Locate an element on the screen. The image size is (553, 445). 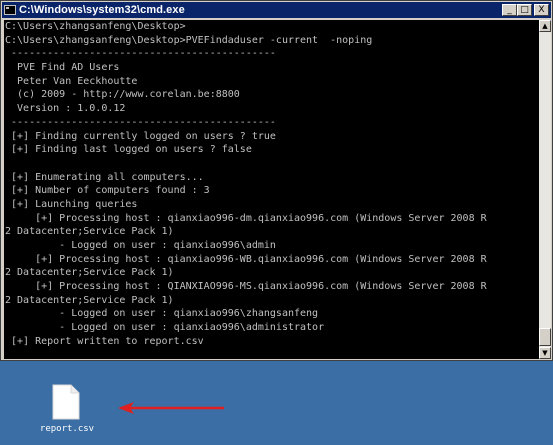
console-line: - Logged on user : qianxiao996\admin is located at coordinates (140, 245).